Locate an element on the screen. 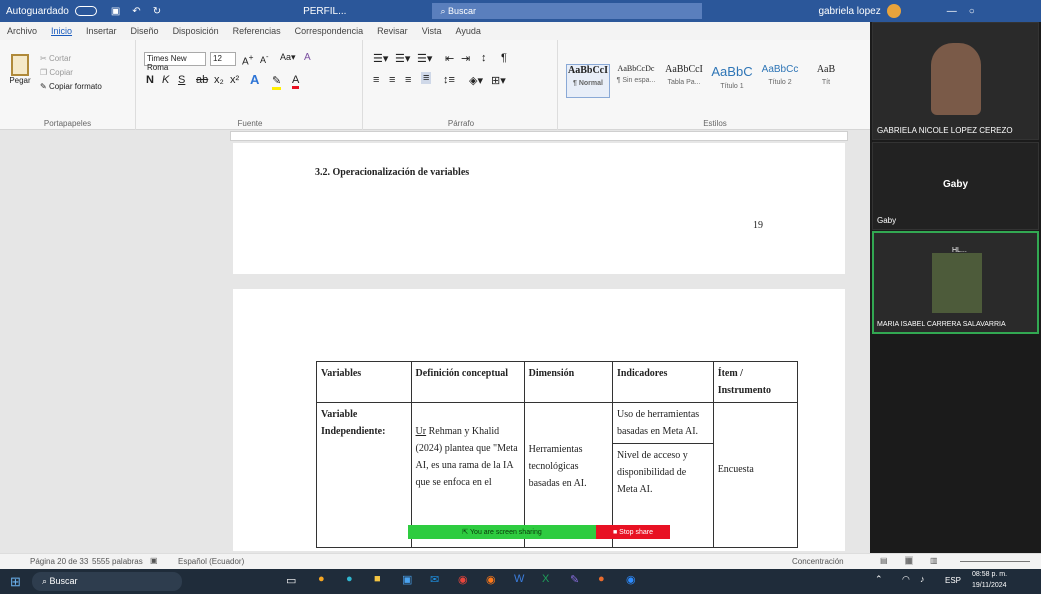 The height and width of the screenshot is (594, 1041). cut-button: ✂ Cortar is located at coordinates (55, 58).